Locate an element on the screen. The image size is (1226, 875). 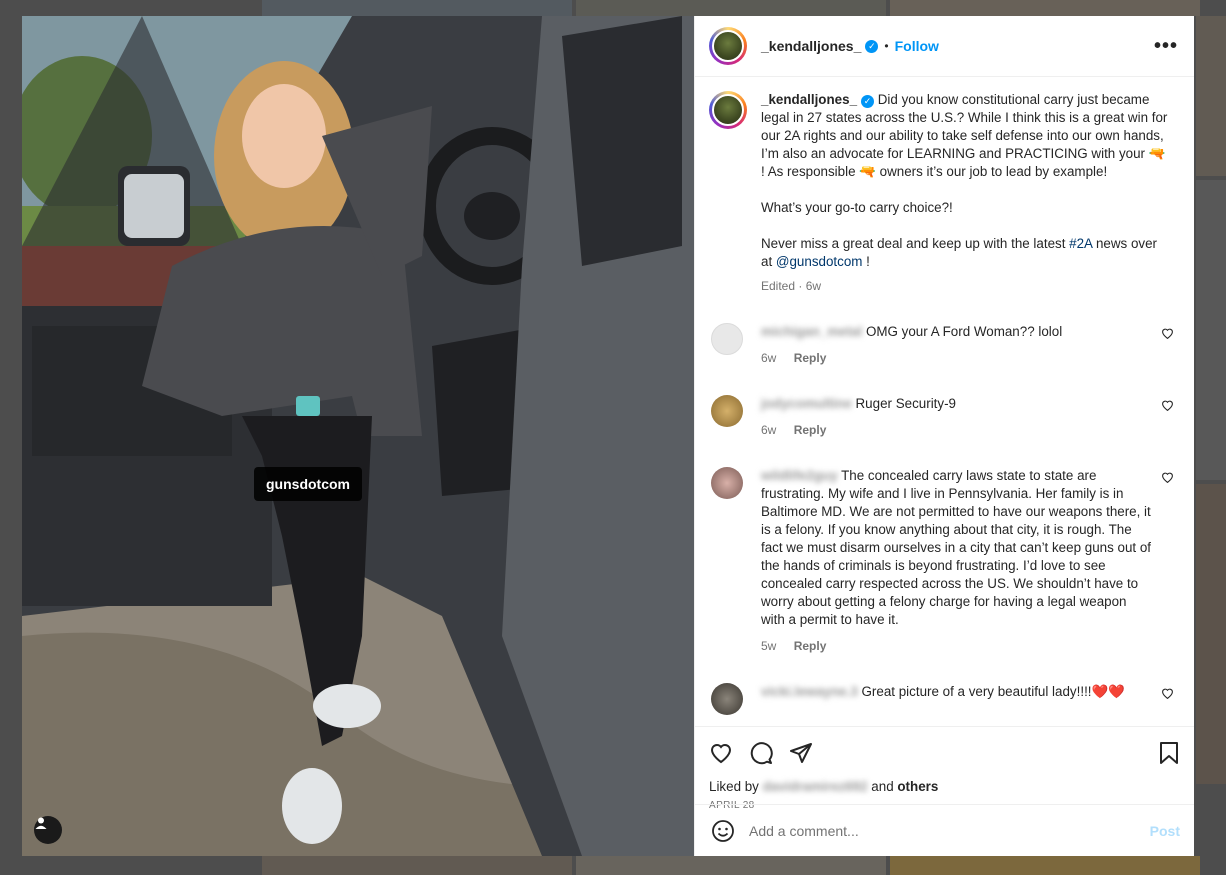
comment-input is located at coordinates (949, 830).